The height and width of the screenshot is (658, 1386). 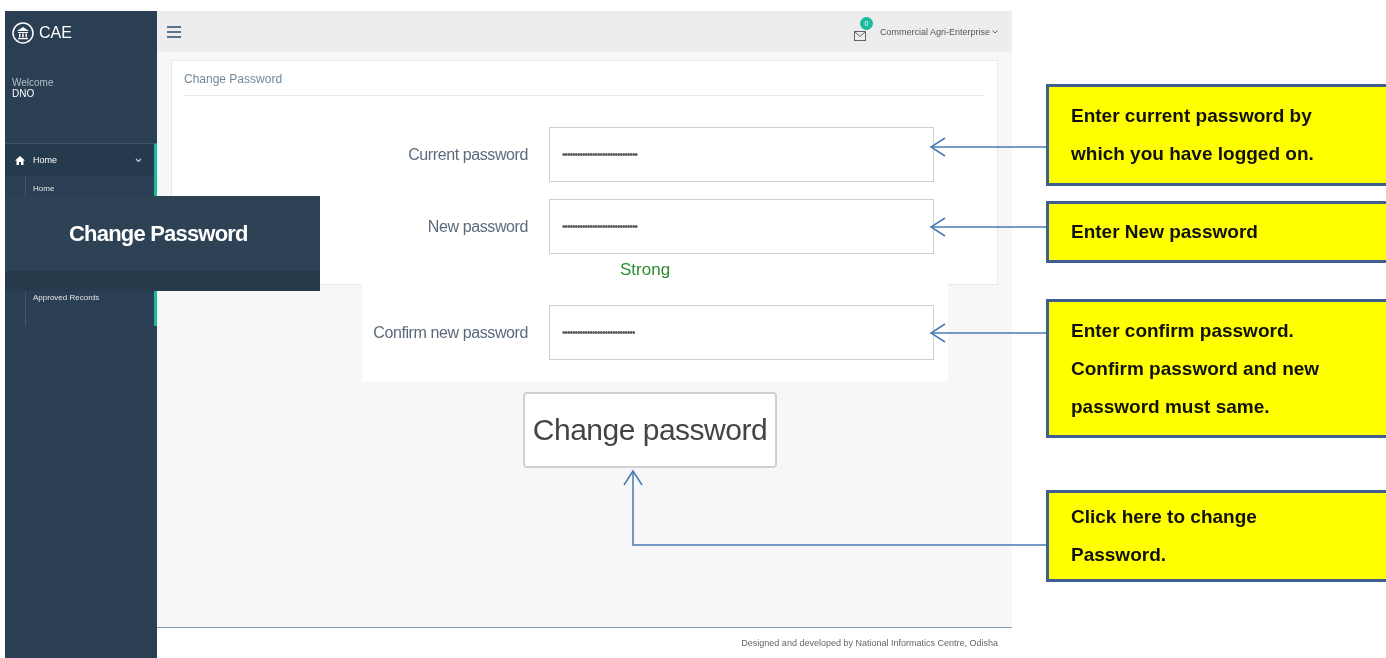 I want to click on field-label: New password, so click(x=477, y=226).